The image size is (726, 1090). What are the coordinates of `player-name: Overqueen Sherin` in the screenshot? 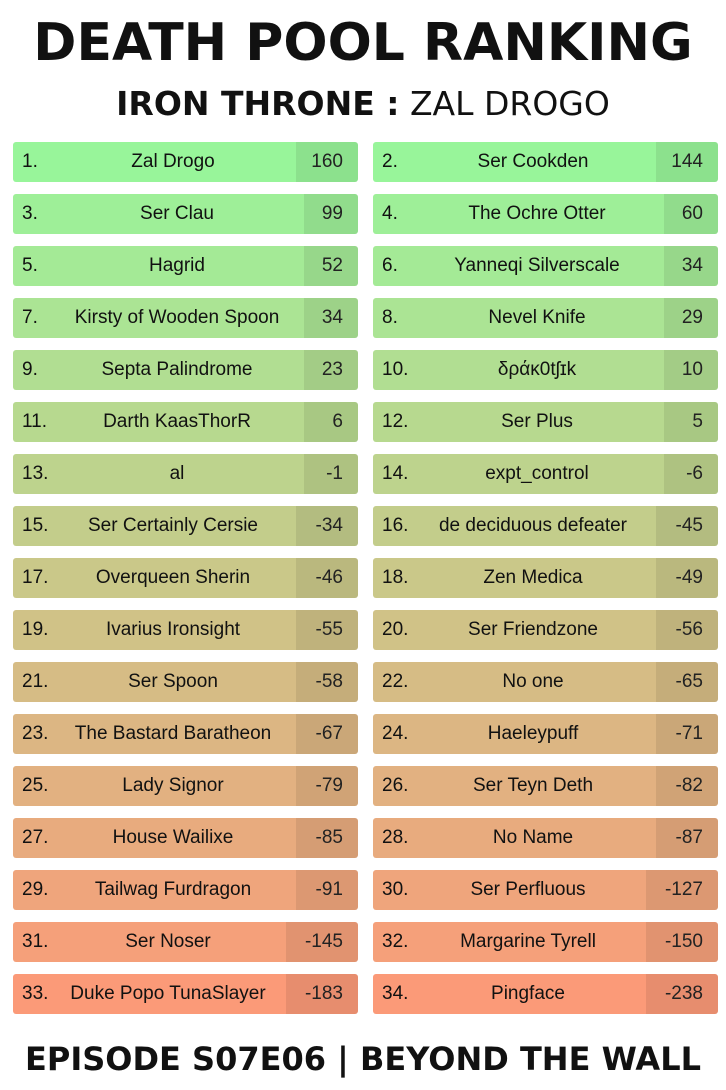 It's located at (173, 577).